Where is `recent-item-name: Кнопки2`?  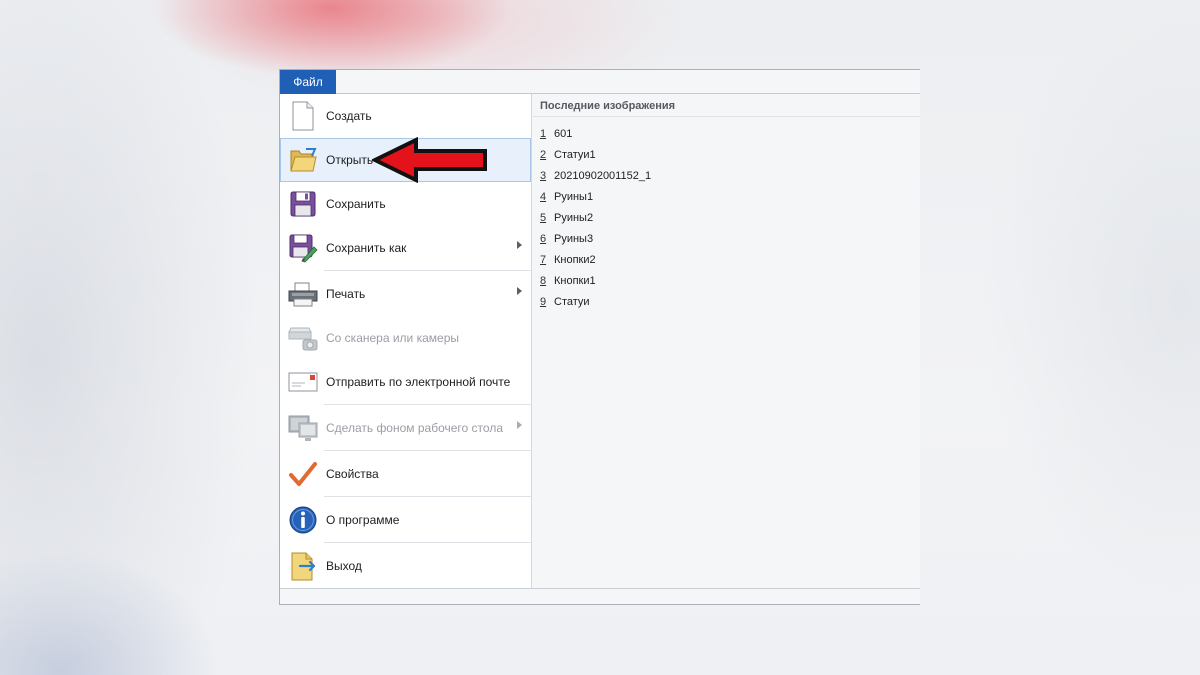 recent-item-name: Кнопки2 is located at coordinates (575, 259).